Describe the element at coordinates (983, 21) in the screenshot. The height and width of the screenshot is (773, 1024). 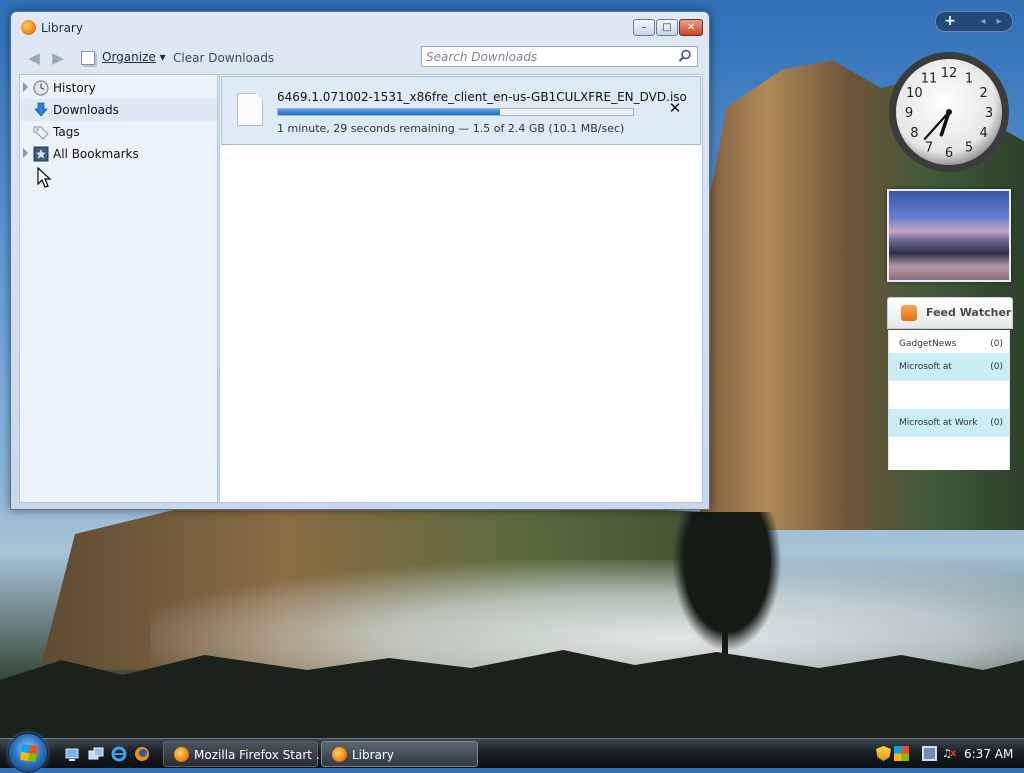
I see `gadget-prev-button: ◂` at that location.